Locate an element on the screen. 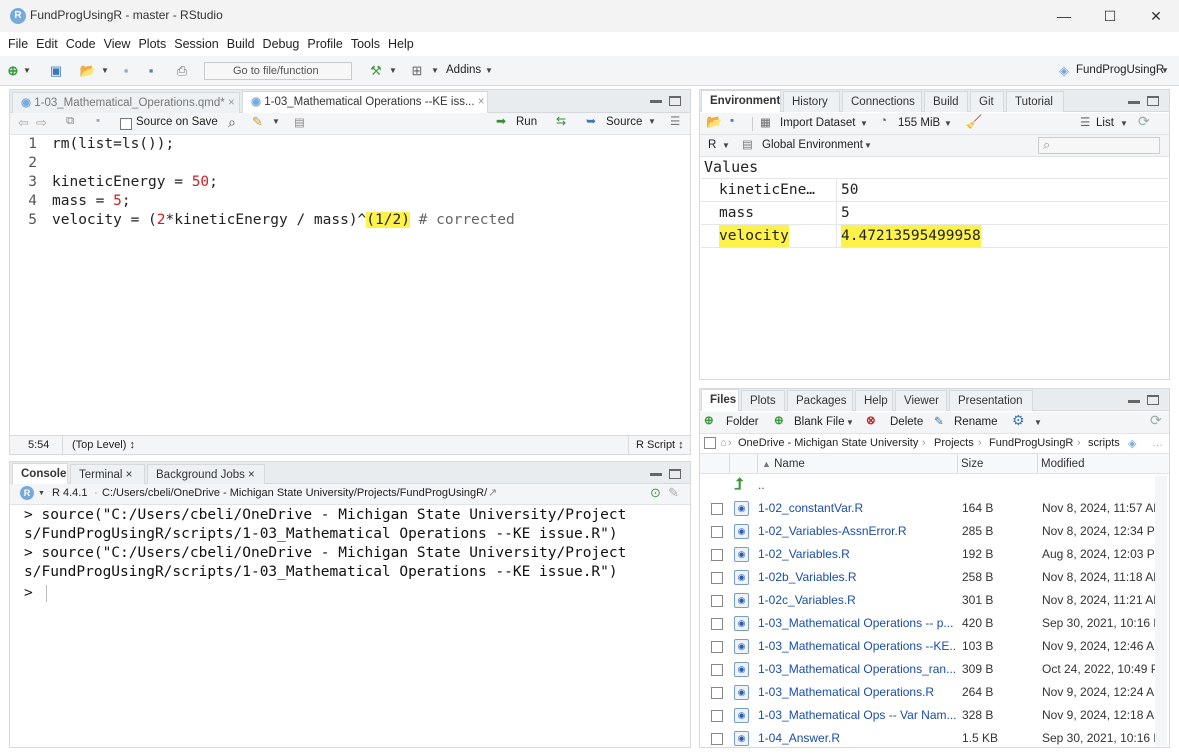 The height and width of the screenshot is (756, 1179). menu-code: Code is located at coordinates (81, 44).